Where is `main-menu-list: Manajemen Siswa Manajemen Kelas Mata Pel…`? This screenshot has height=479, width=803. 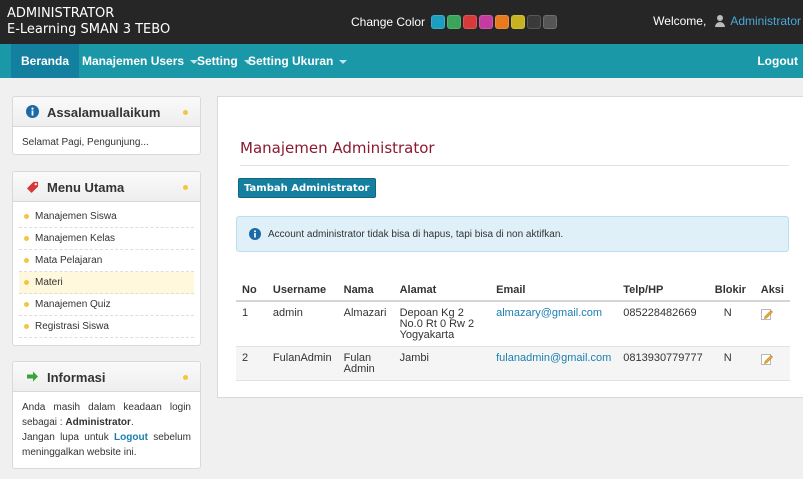 main-menu-list: Manajemen Siswa Manajemen Kelas Mata Pel… is located at coordinates (106, 272).